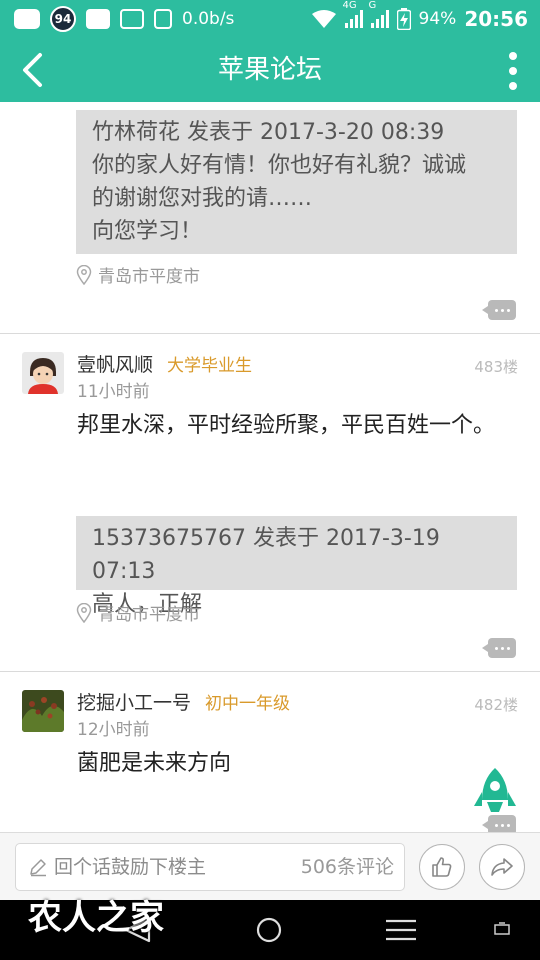 The image size is (540, 960). What do you see at coordinates (437, 19) in the screenshot?
I see `battery-percent: 94%` at bounding box center [437, 19].